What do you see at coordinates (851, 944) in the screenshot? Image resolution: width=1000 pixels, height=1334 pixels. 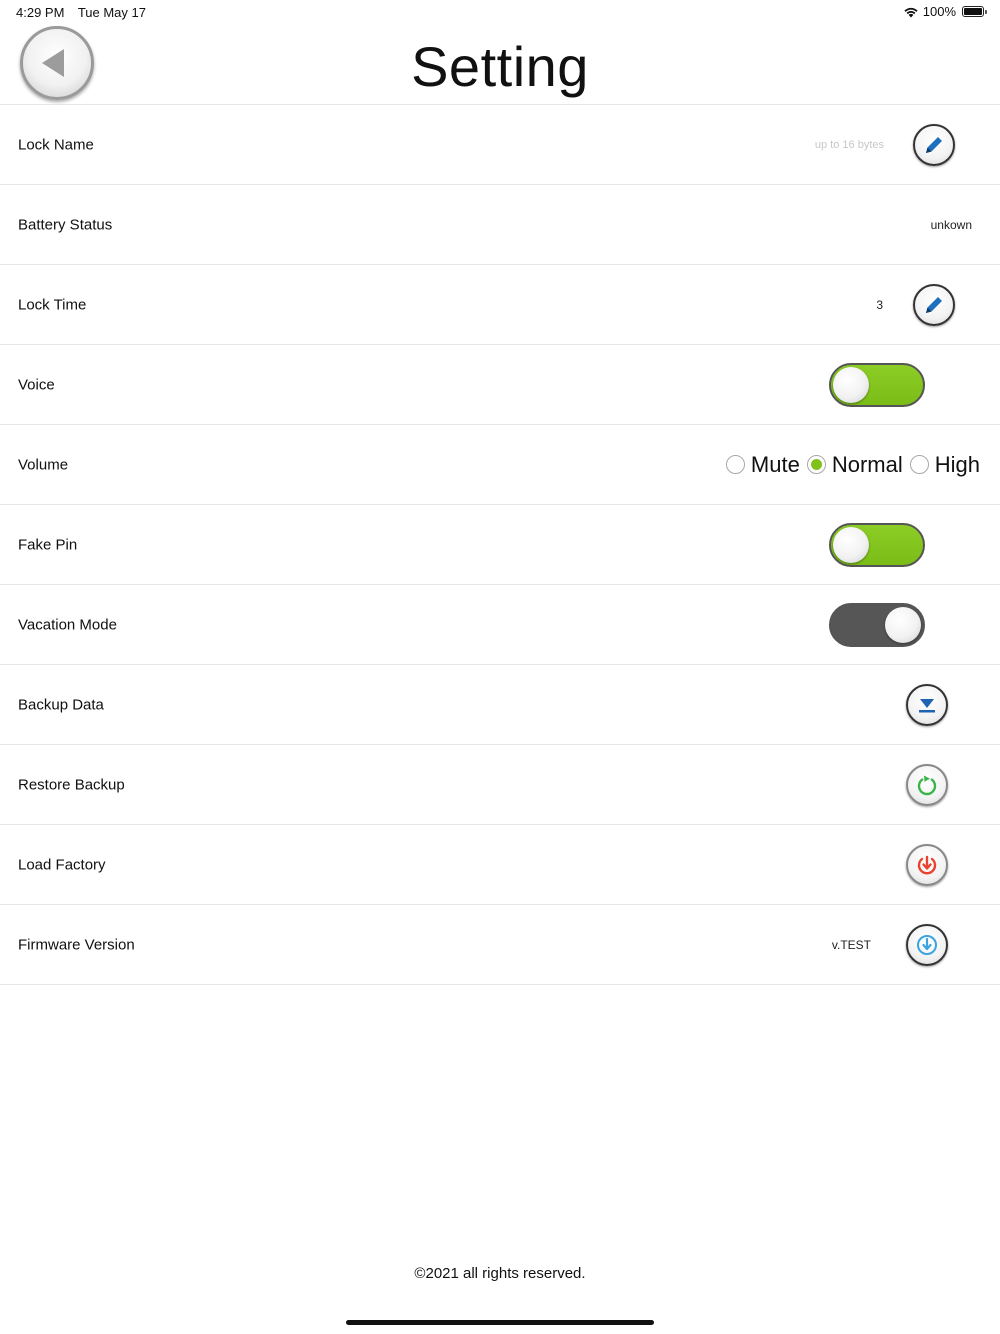 I see `firmware-version-value: v.TEST` at bounding box center [851, 944].